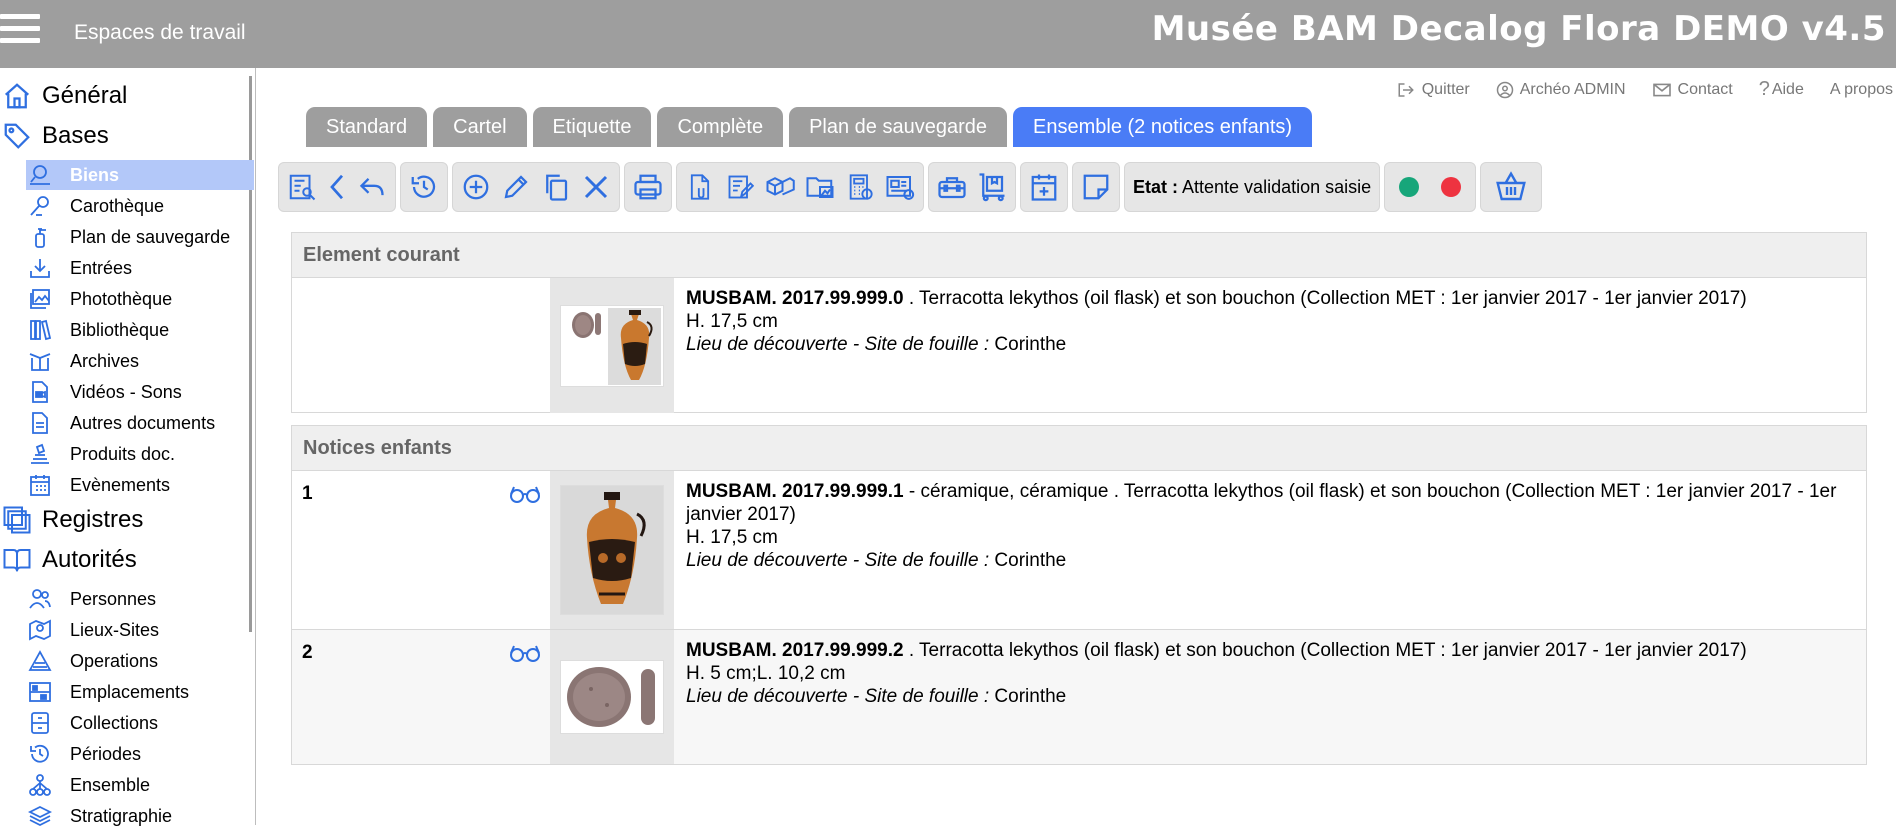  I want to click on sidebar-item-emplacements: Emplacements, so click(140, 692).